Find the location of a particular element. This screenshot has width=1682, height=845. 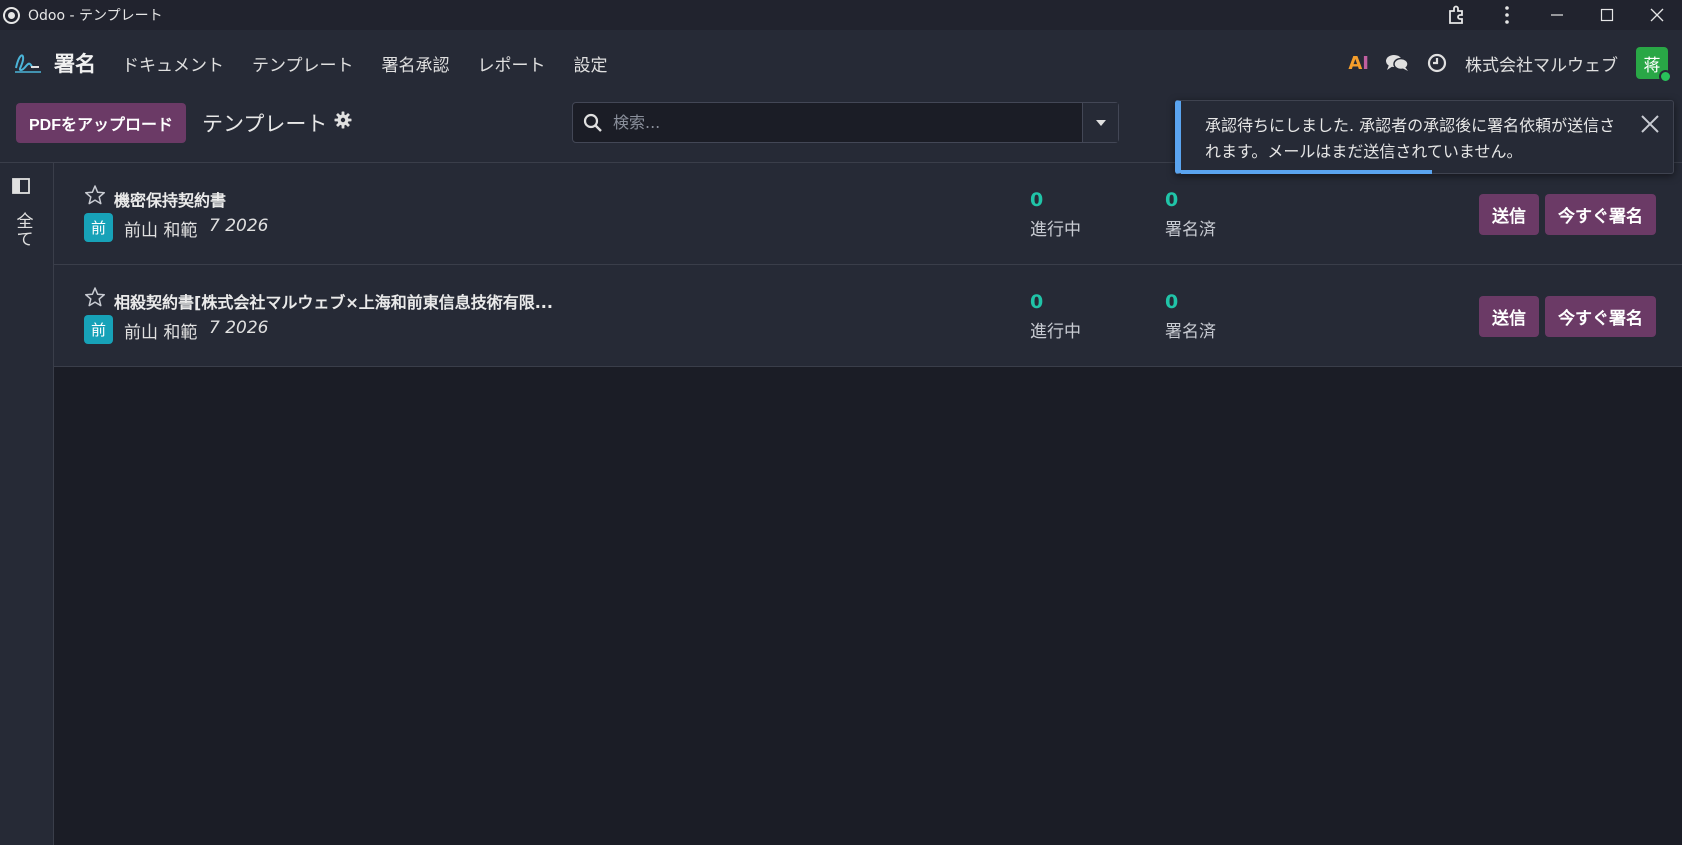

menu-settings: 設定 is located at coordinates (591, 63).